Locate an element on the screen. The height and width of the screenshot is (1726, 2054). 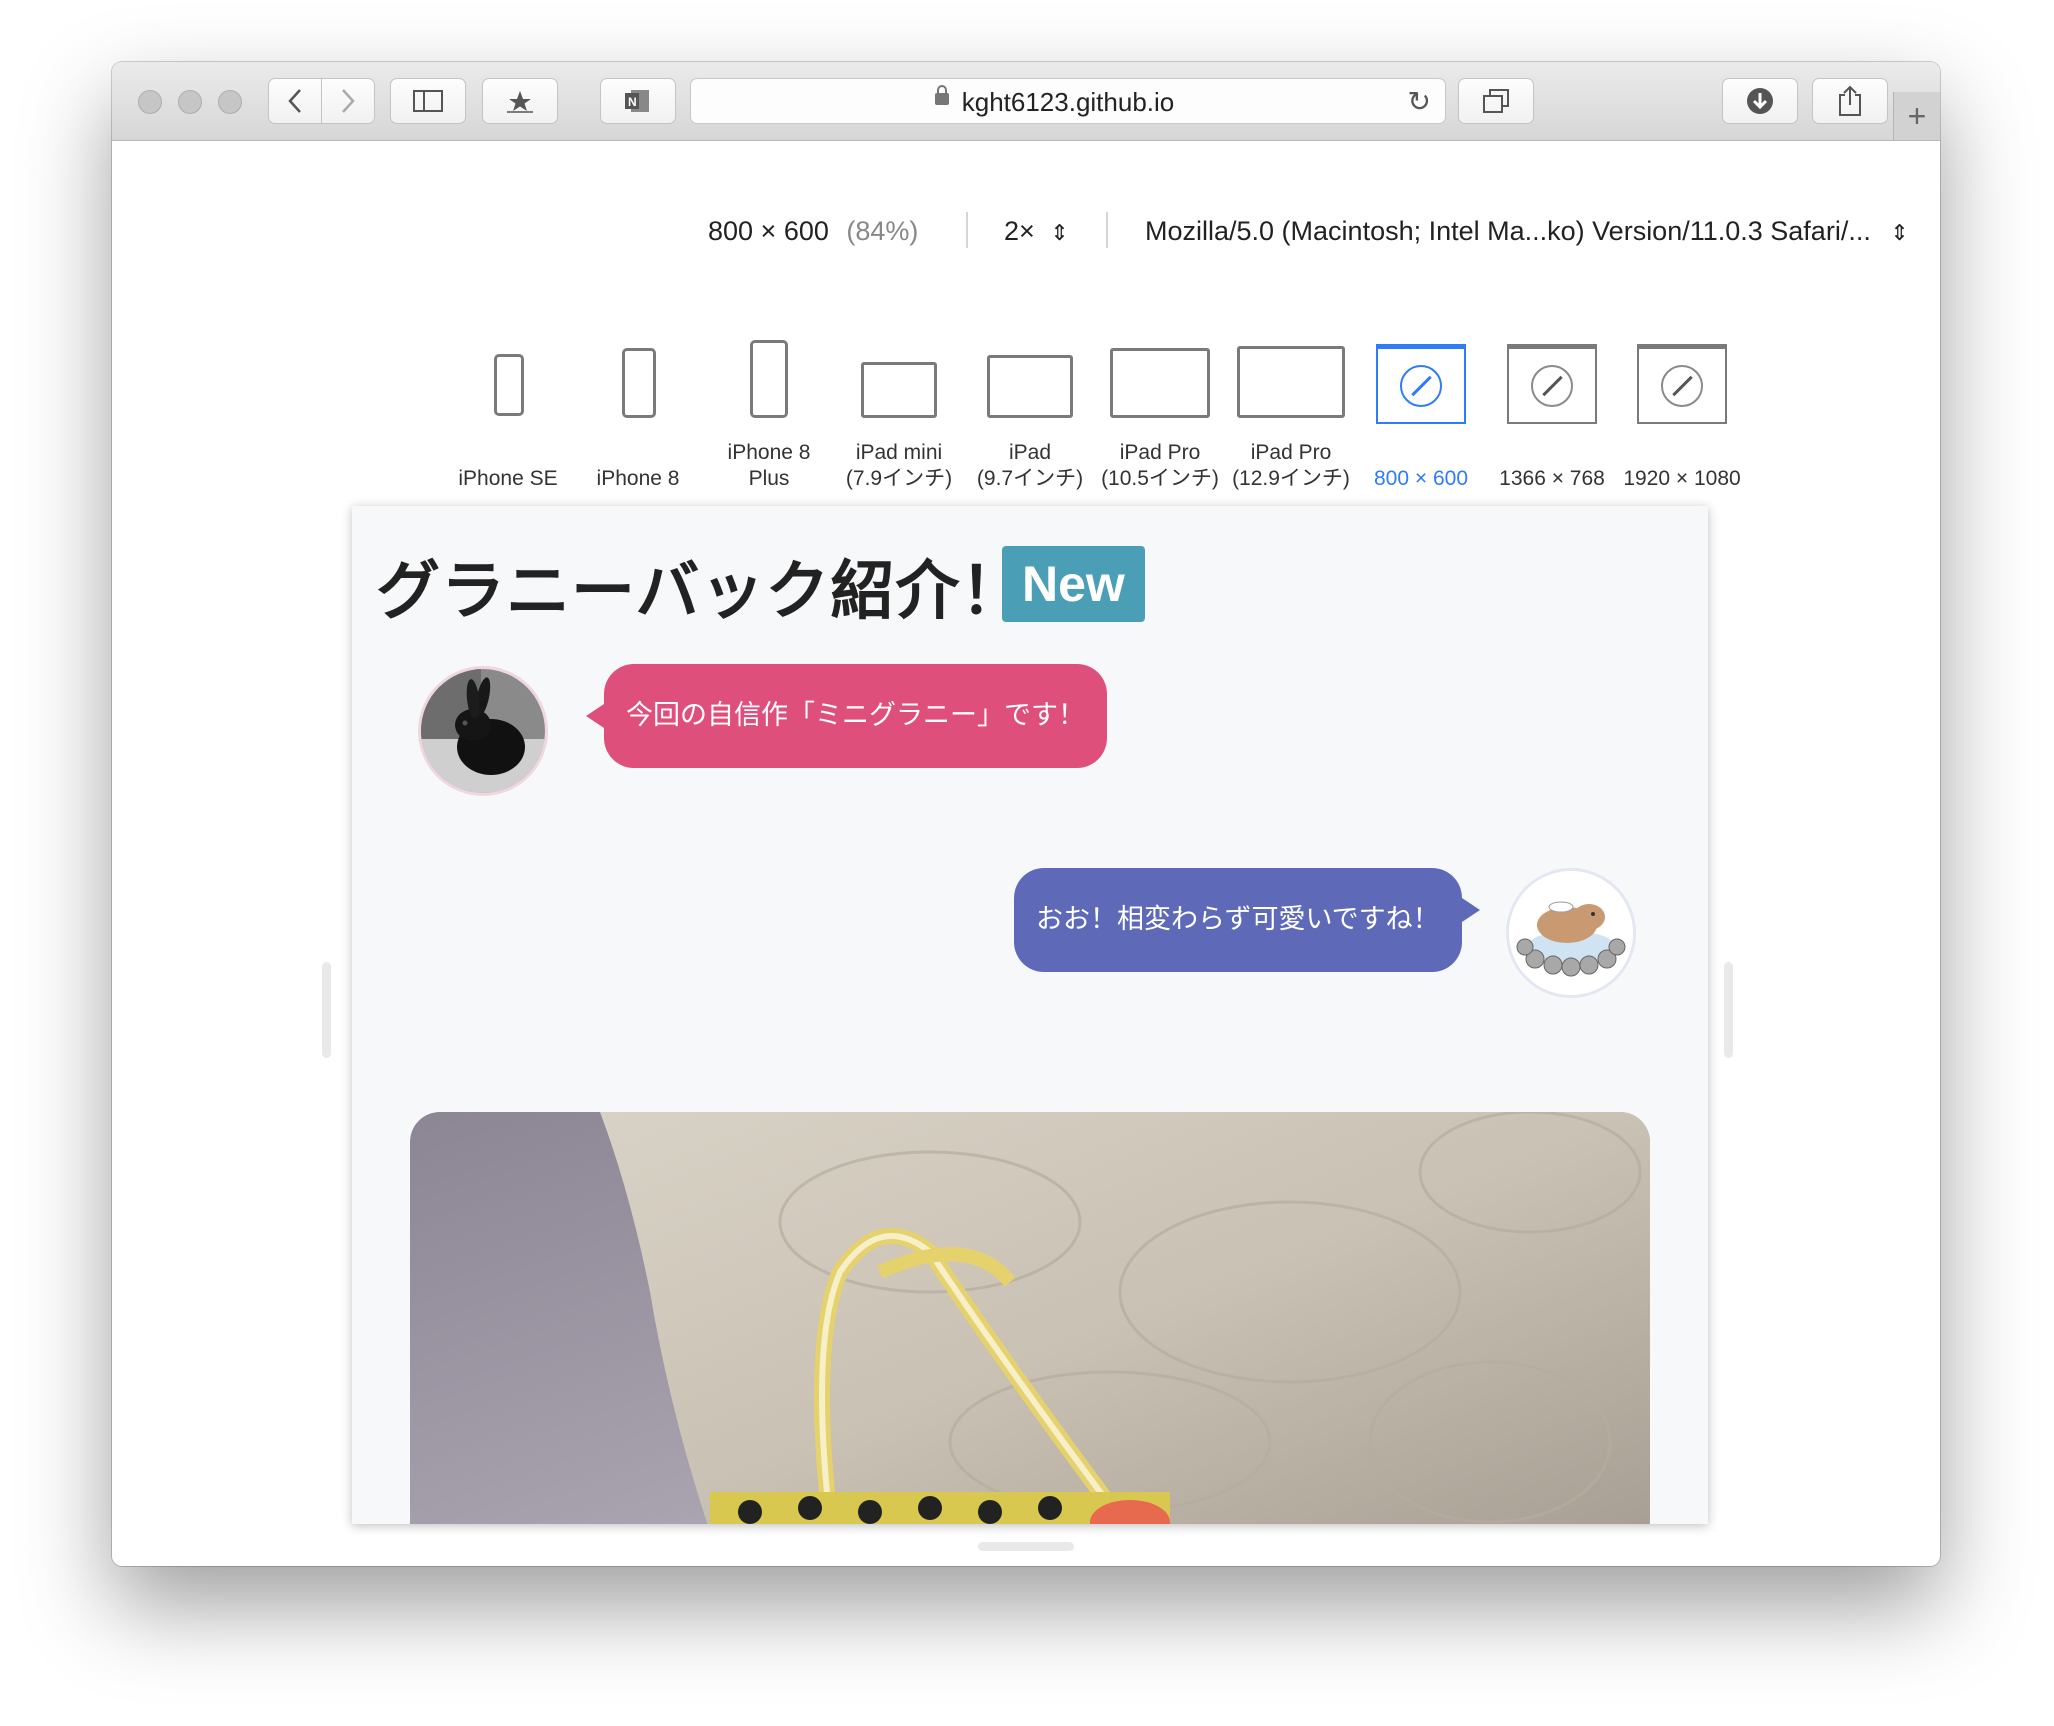
new-tab-button: + is located at coordinates (1916, 116).